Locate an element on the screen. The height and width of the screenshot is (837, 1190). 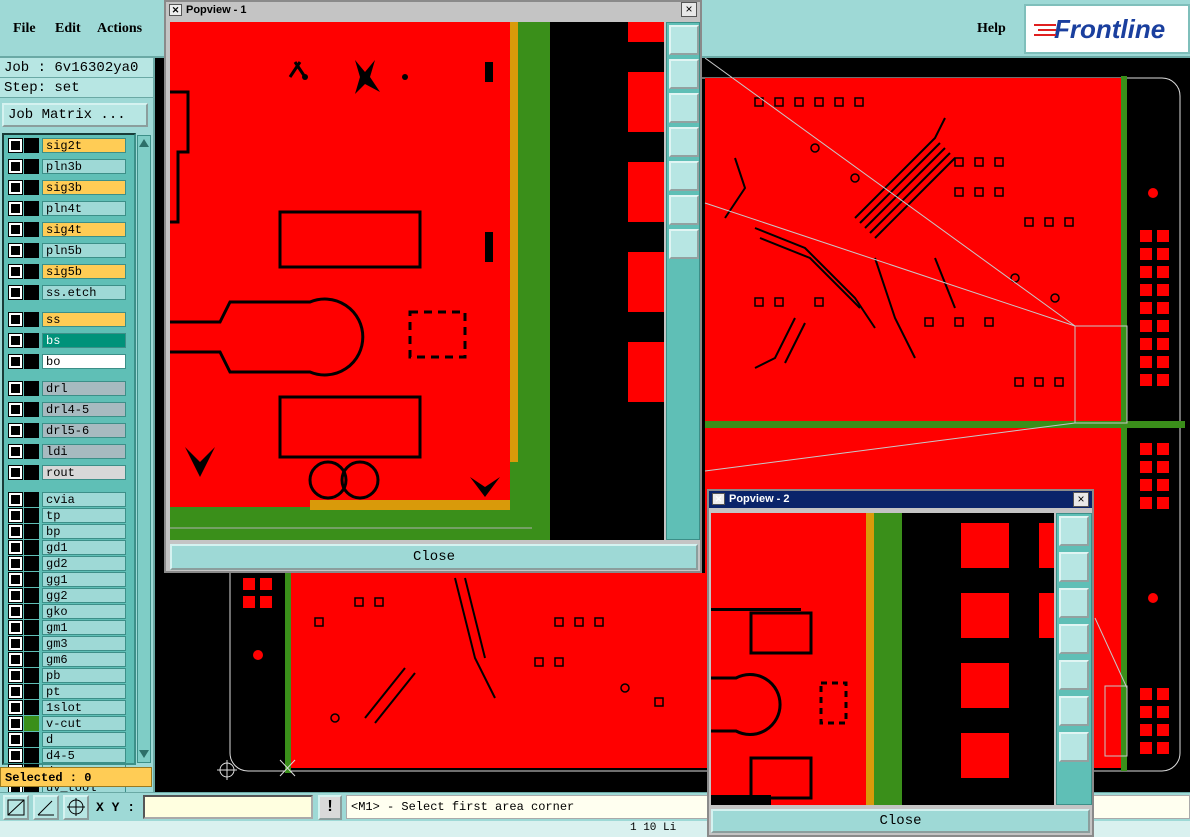
layer-row: ss is located at coordinates (66, 319).